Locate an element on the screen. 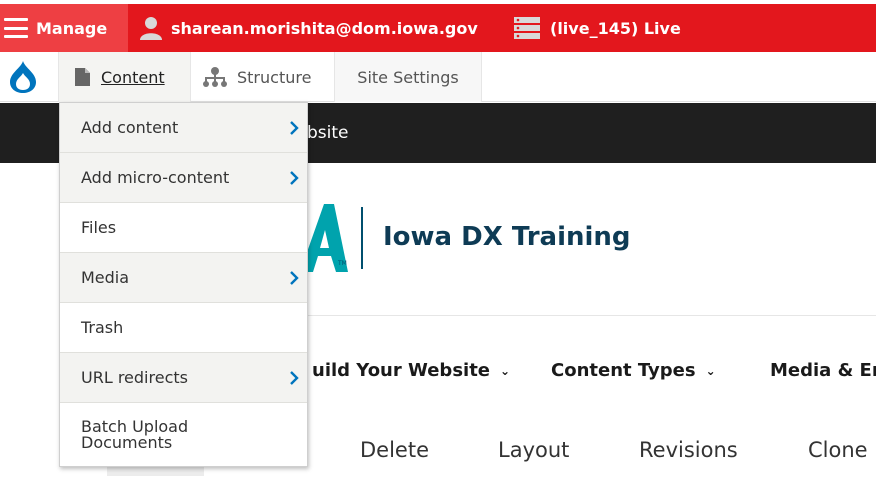  environment-indicator: (live_145) Live is located at coordinates (597, 28).